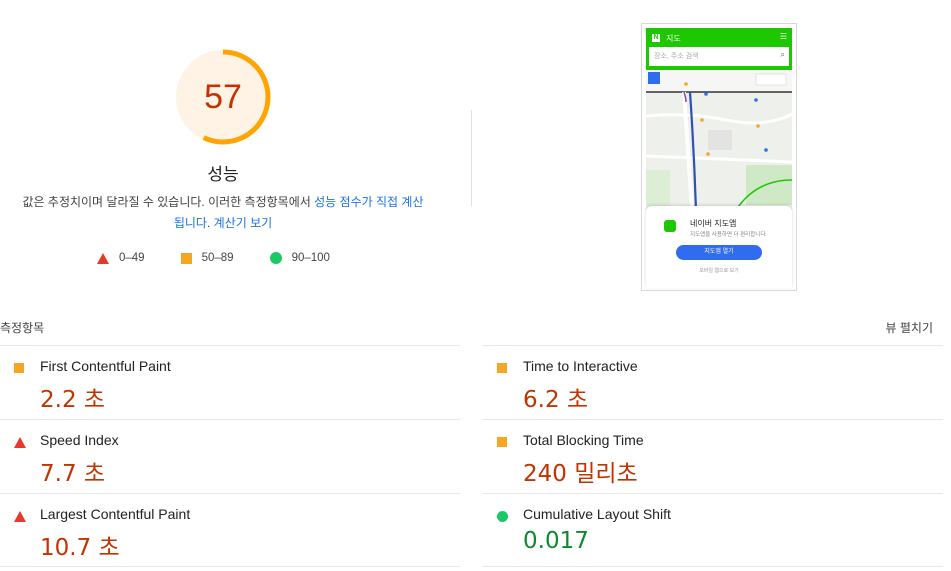 The height and width of the screenshot is (571, 951). What do you see at coordinates (217, 258) in the screenshot?
I see `legend-average-label: 50–89` at bounding box center [217, 258].